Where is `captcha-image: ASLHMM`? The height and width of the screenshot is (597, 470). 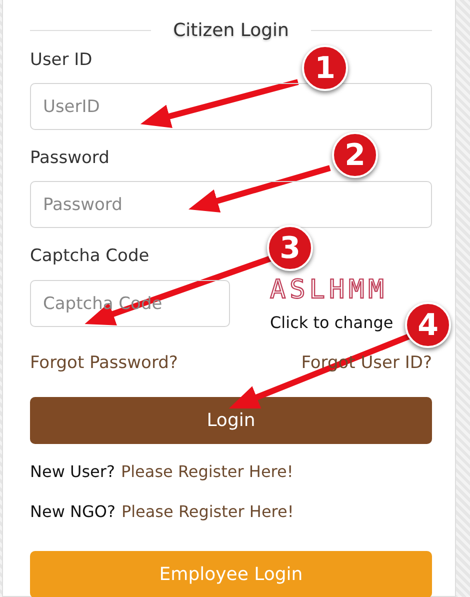
captcha-image: ASLHMM is located at coordinates (329, 290).